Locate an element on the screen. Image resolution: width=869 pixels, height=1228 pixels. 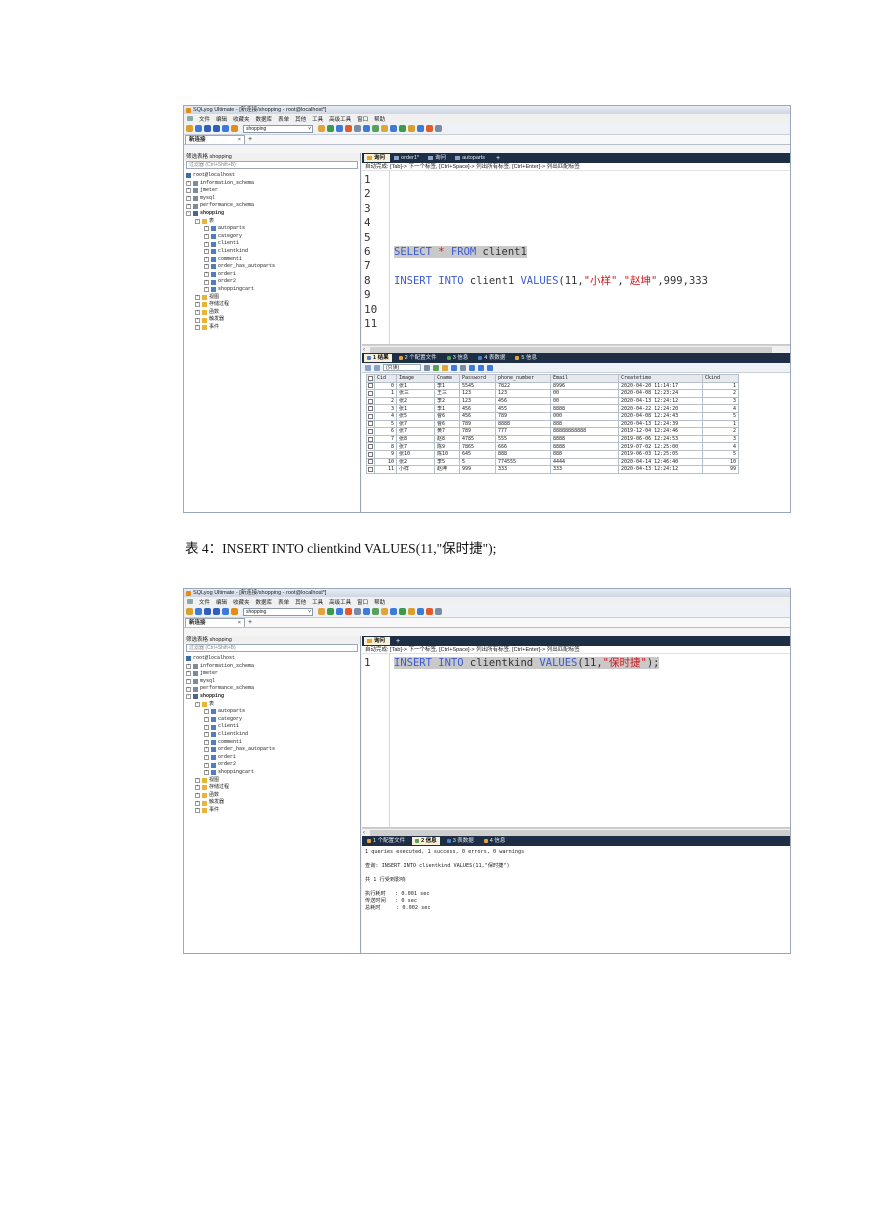
tree-node: + comment1 is located at coordinates (272, 743).